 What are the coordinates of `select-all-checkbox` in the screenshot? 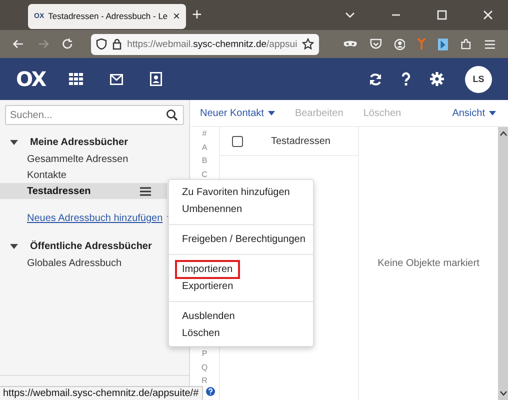 It's located at (237, 141).